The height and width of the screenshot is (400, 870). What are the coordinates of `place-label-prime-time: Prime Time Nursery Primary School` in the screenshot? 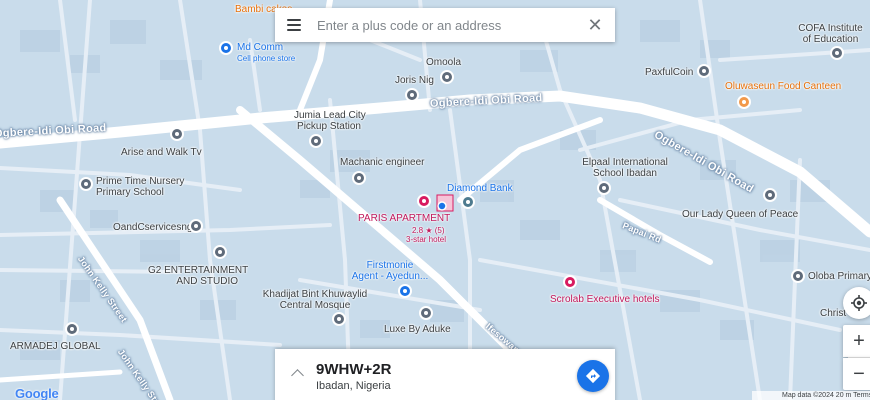 It's located at (140, 187).